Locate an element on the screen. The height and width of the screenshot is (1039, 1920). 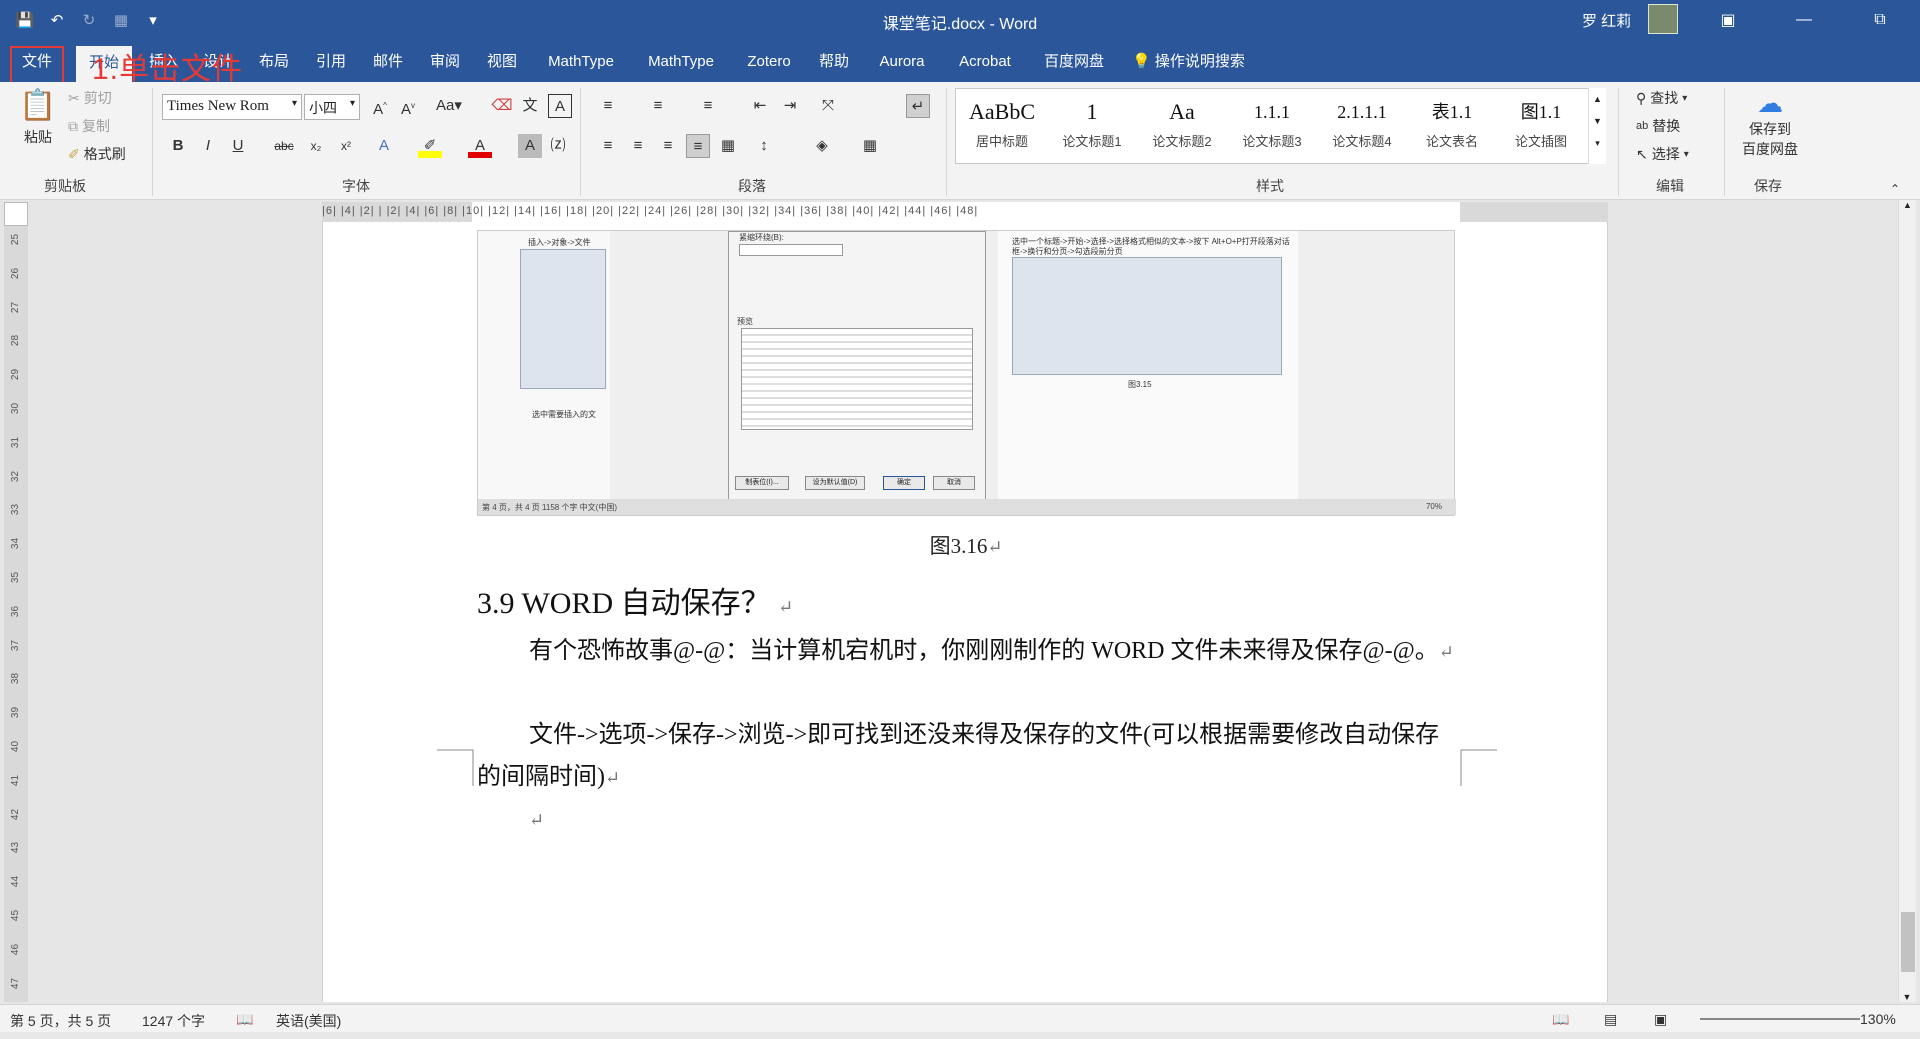
word-count: 1247 个字 is located at coordinates (173, 1021).